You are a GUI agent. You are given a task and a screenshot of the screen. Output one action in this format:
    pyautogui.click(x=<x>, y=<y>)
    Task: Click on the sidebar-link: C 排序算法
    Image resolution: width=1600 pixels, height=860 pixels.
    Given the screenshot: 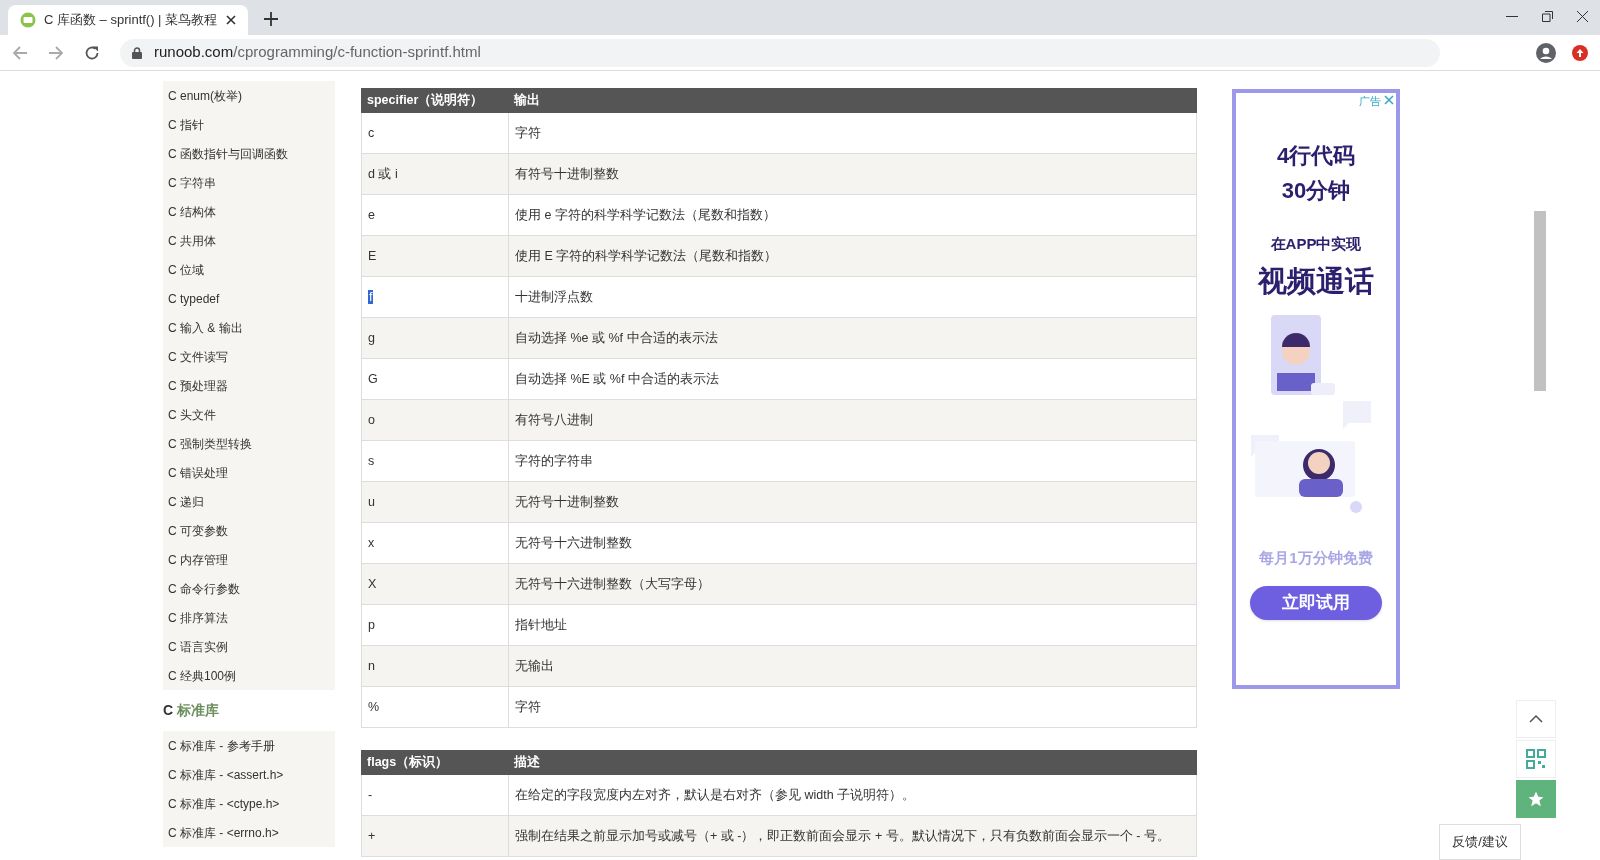 What is the action you would take?
    pyautogui.click(x=198, y=617)
    